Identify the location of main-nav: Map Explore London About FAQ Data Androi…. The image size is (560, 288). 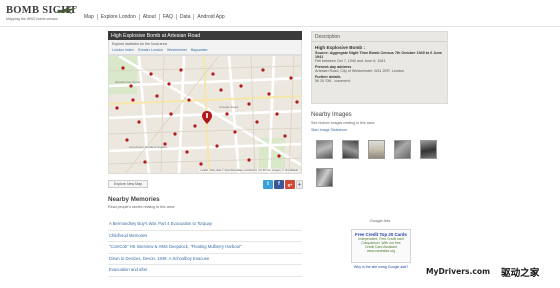
(156, 17).